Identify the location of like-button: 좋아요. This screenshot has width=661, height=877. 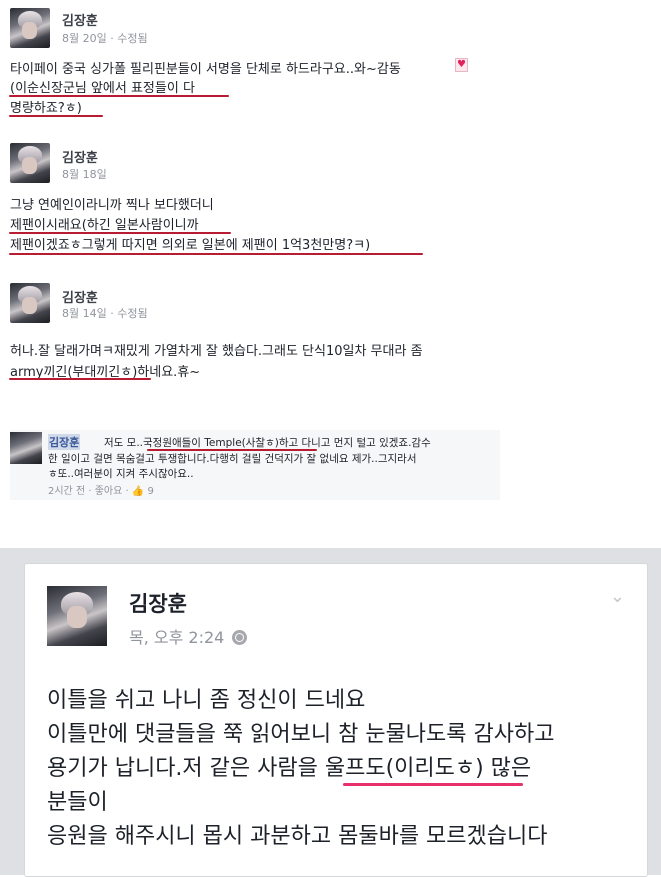
(109, 491).